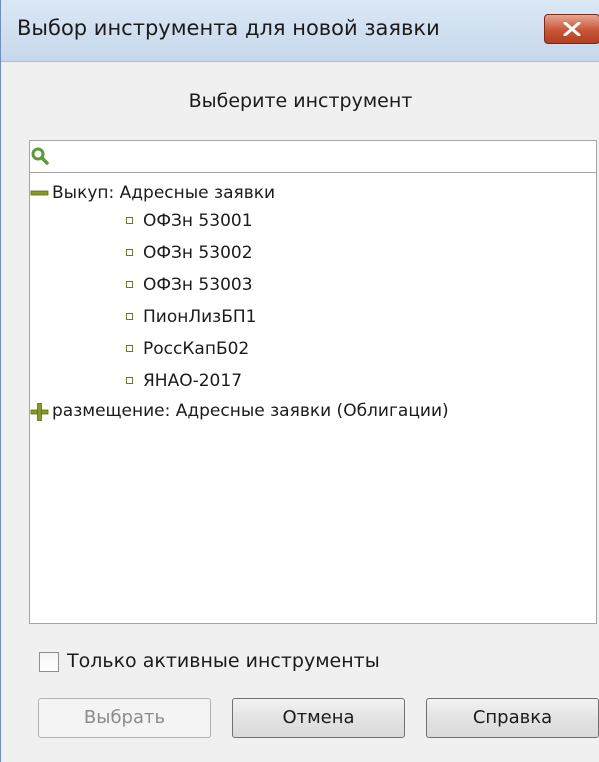 Image resolution: width=599 pixels, height=762 pixels. Describe the element at coordinates (40, 156) in the screenshot. I see `search-icon` at that location.